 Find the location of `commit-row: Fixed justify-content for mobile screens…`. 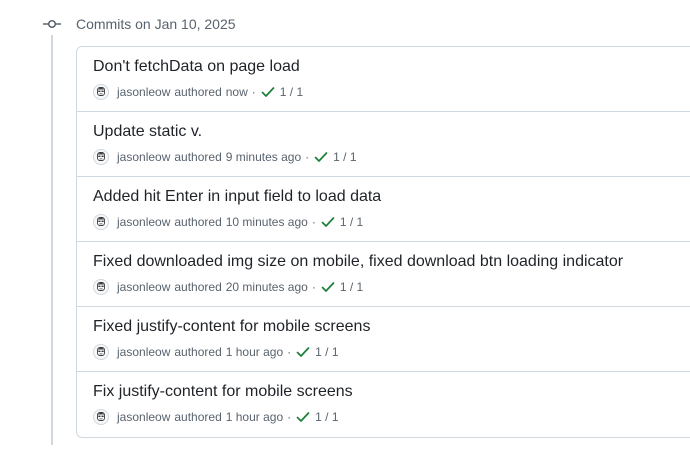

commit-row: Fixed justify-content for mobile screens… is located at coordinates (383, 339).